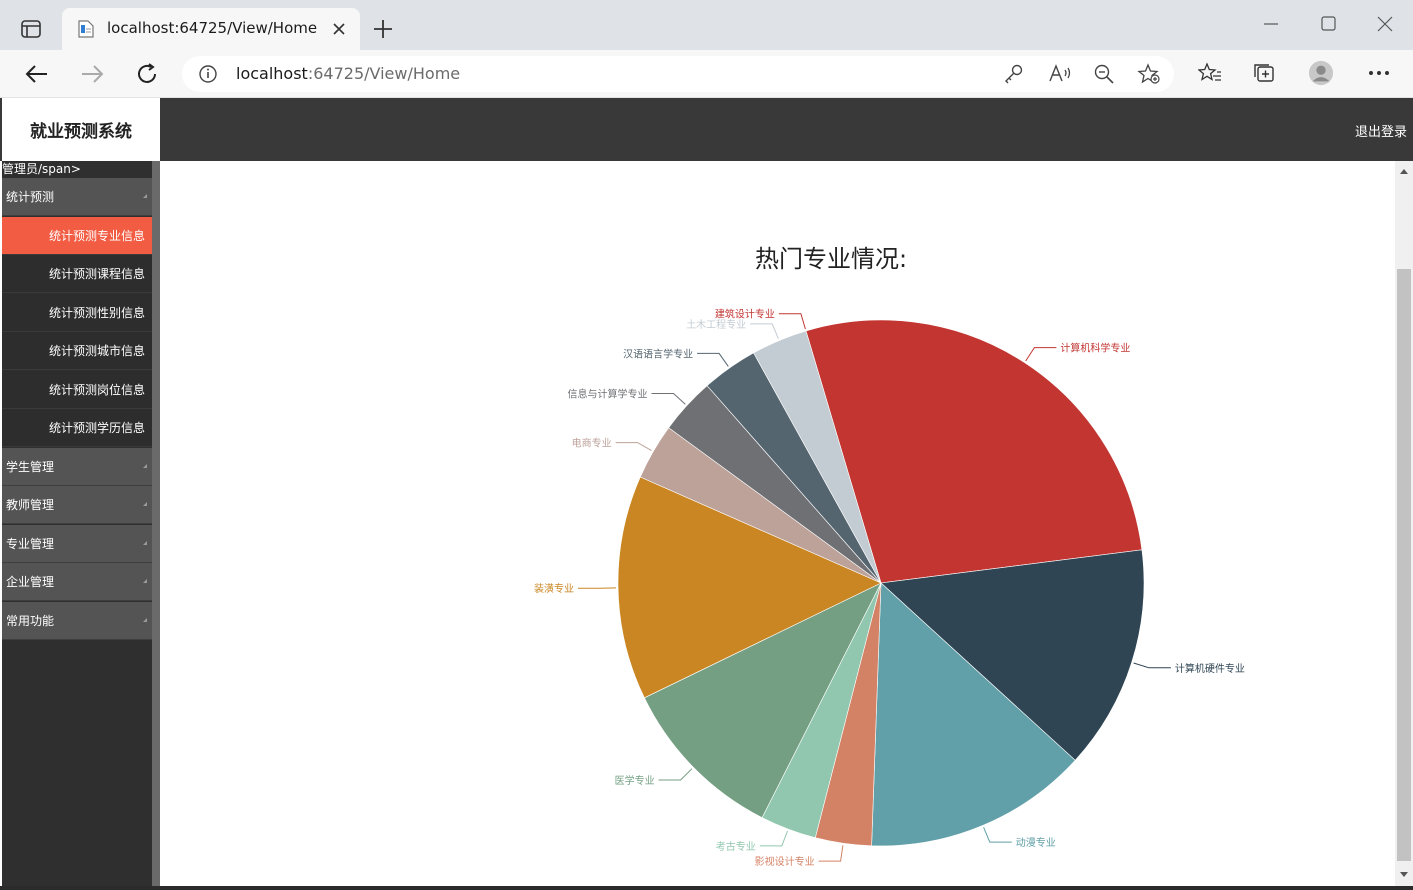 The image size is (1413, 890). I want to click on vertical-scrollbar, so click(1404, 523).